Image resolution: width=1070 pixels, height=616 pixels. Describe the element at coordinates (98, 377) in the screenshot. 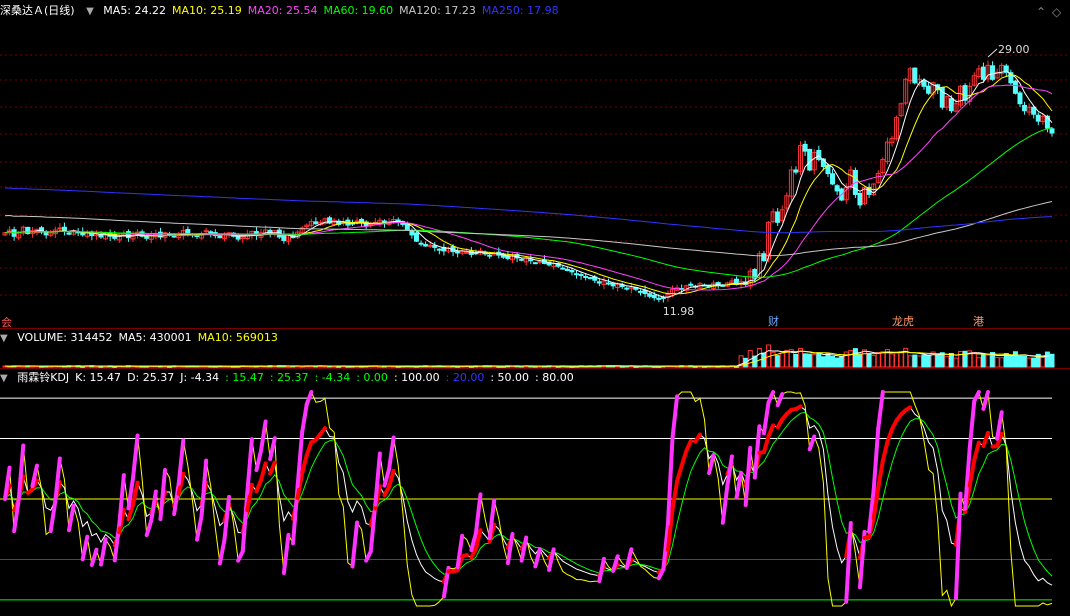

I see `kdj-label-1: K: 15.47` at that location.